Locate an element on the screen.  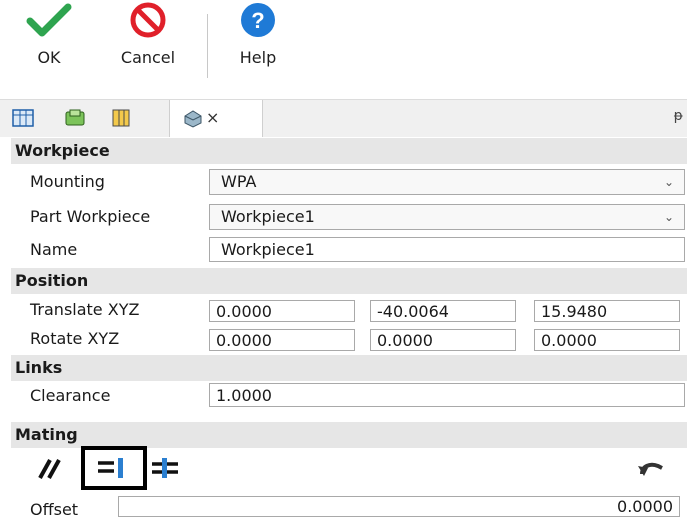
translate-z-field: 15.9480 is located at coordinates (607, 311).